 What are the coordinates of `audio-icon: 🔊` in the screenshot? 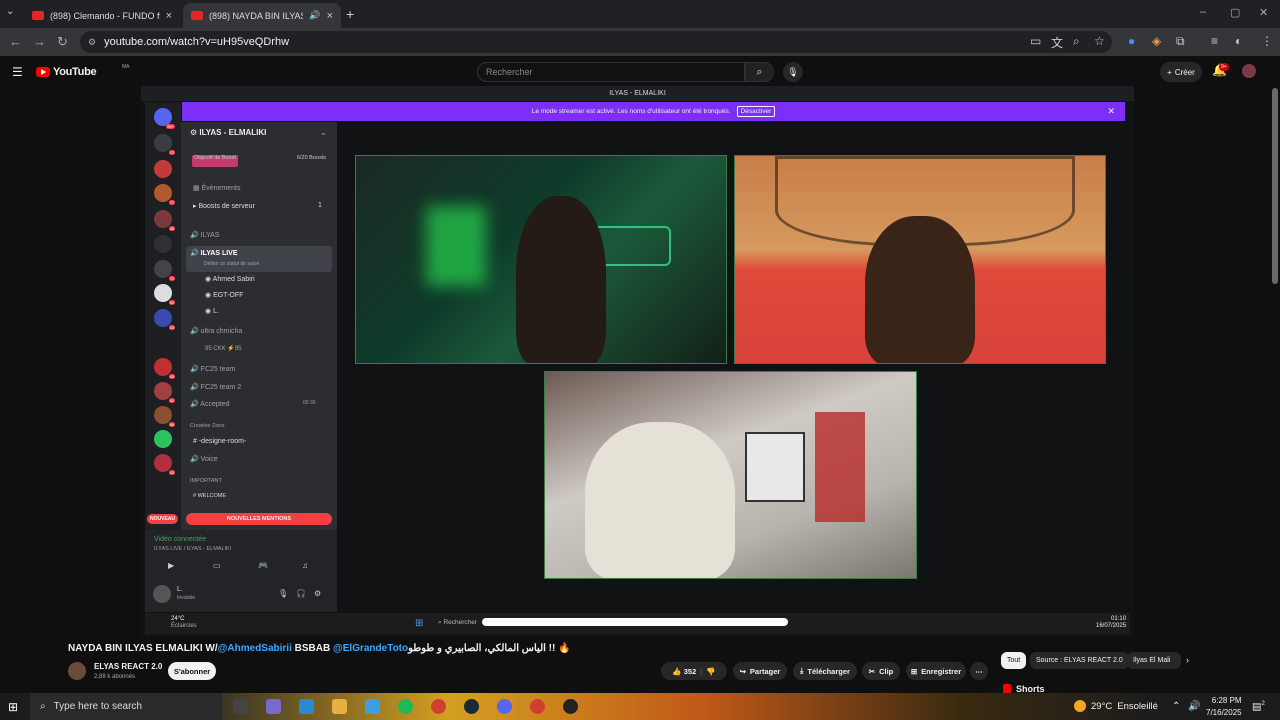 It's located at (314, 15).